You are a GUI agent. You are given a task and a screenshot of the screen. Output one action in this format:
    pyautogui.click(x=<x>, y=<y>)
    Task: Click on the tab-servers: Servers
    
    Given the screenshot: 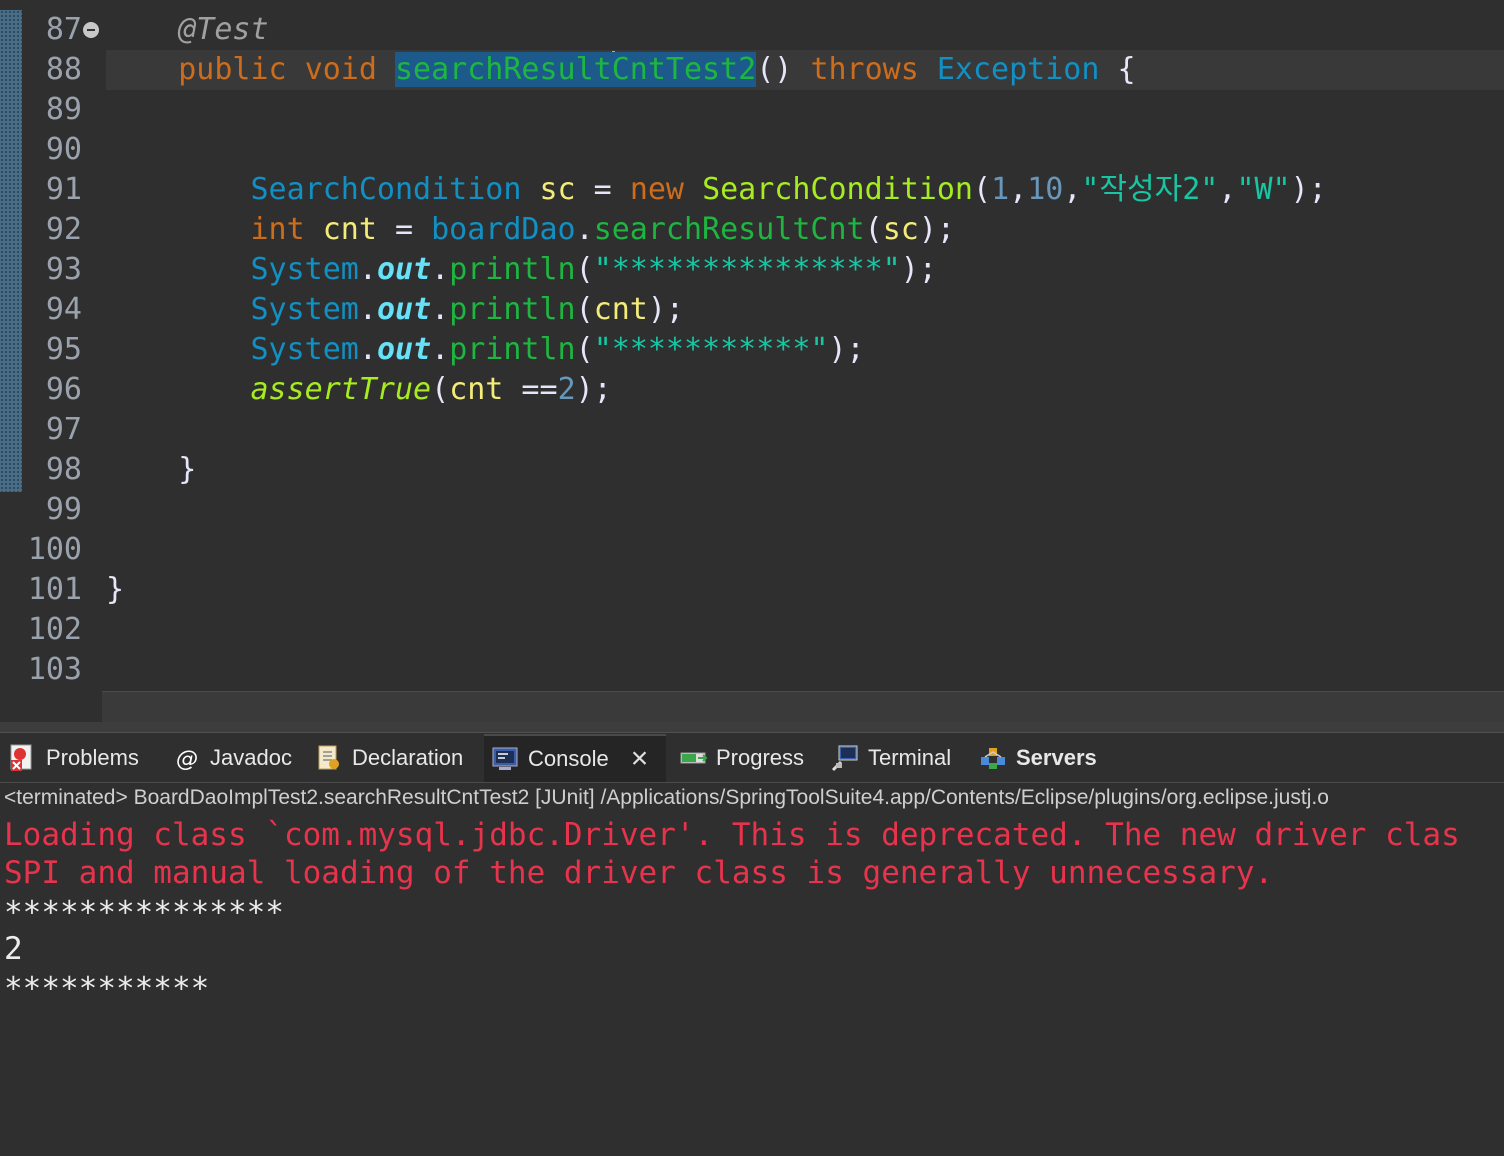 What is the action you would take?
    pyautogui.click(x=1042, y=758)
    